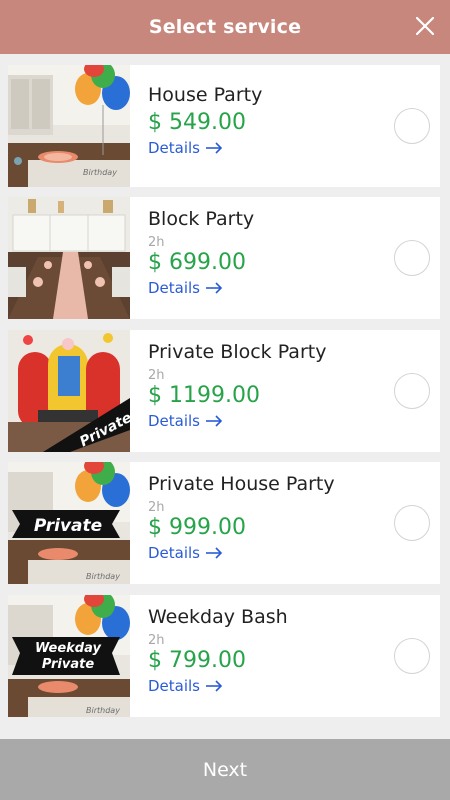  What do you see at coordinates (241, 484) in the screenshot?
I see `service-name: Private House Party` at bounding box center [241, 484].